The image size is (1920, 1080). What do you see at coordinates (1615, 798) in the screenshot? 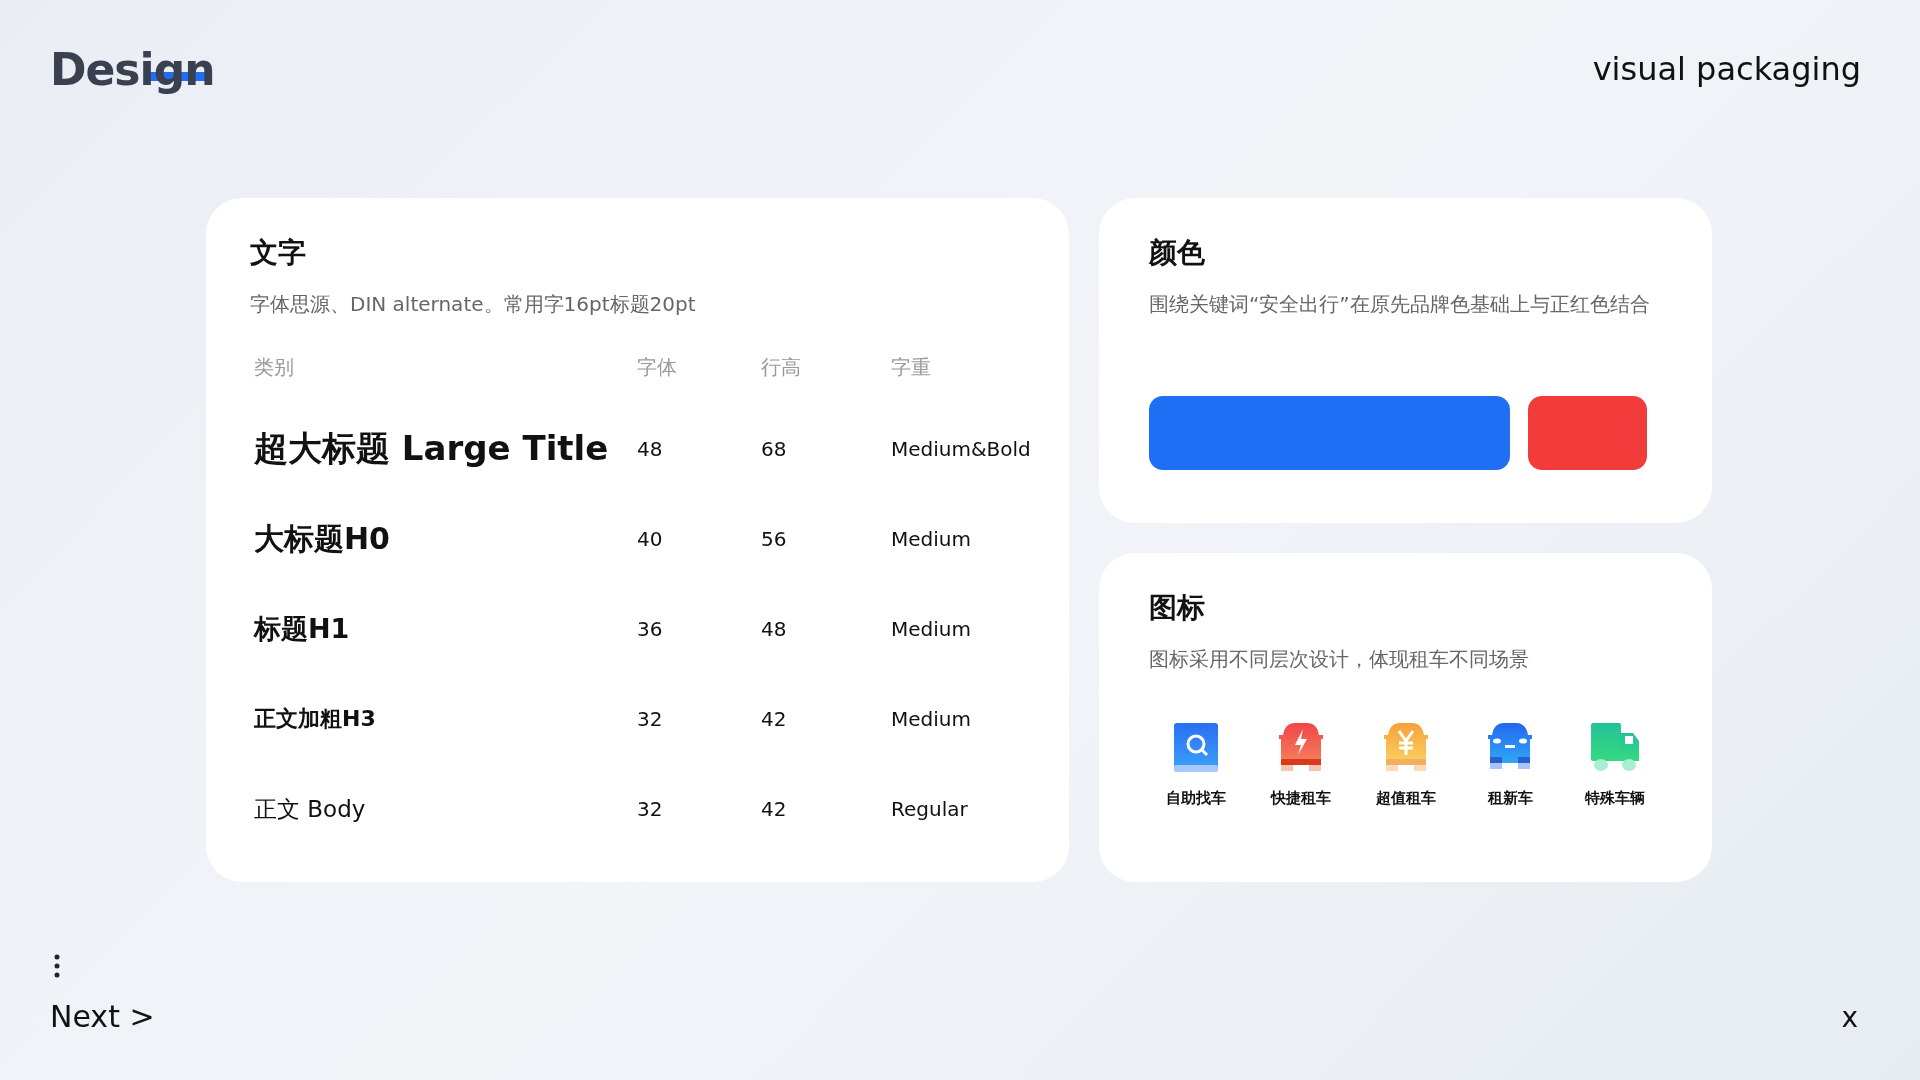
I see `icon-label: 特殊车辆` at bounding box center [1615, 798].